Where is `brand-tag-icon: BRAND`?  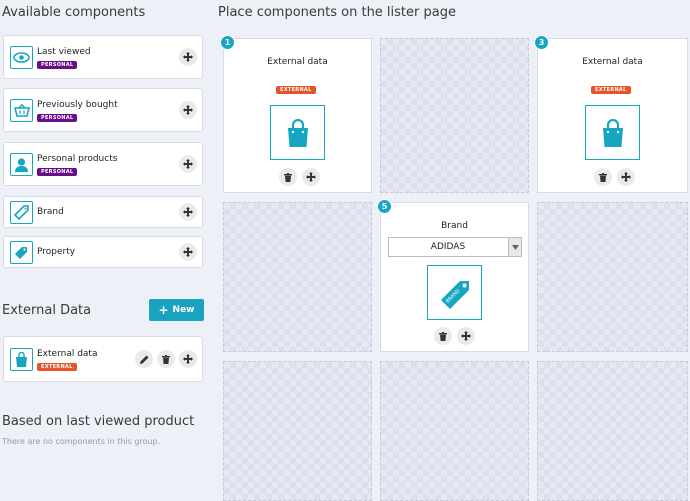
brand-tag-icon: BRAND is located at coordinates (454, 292).